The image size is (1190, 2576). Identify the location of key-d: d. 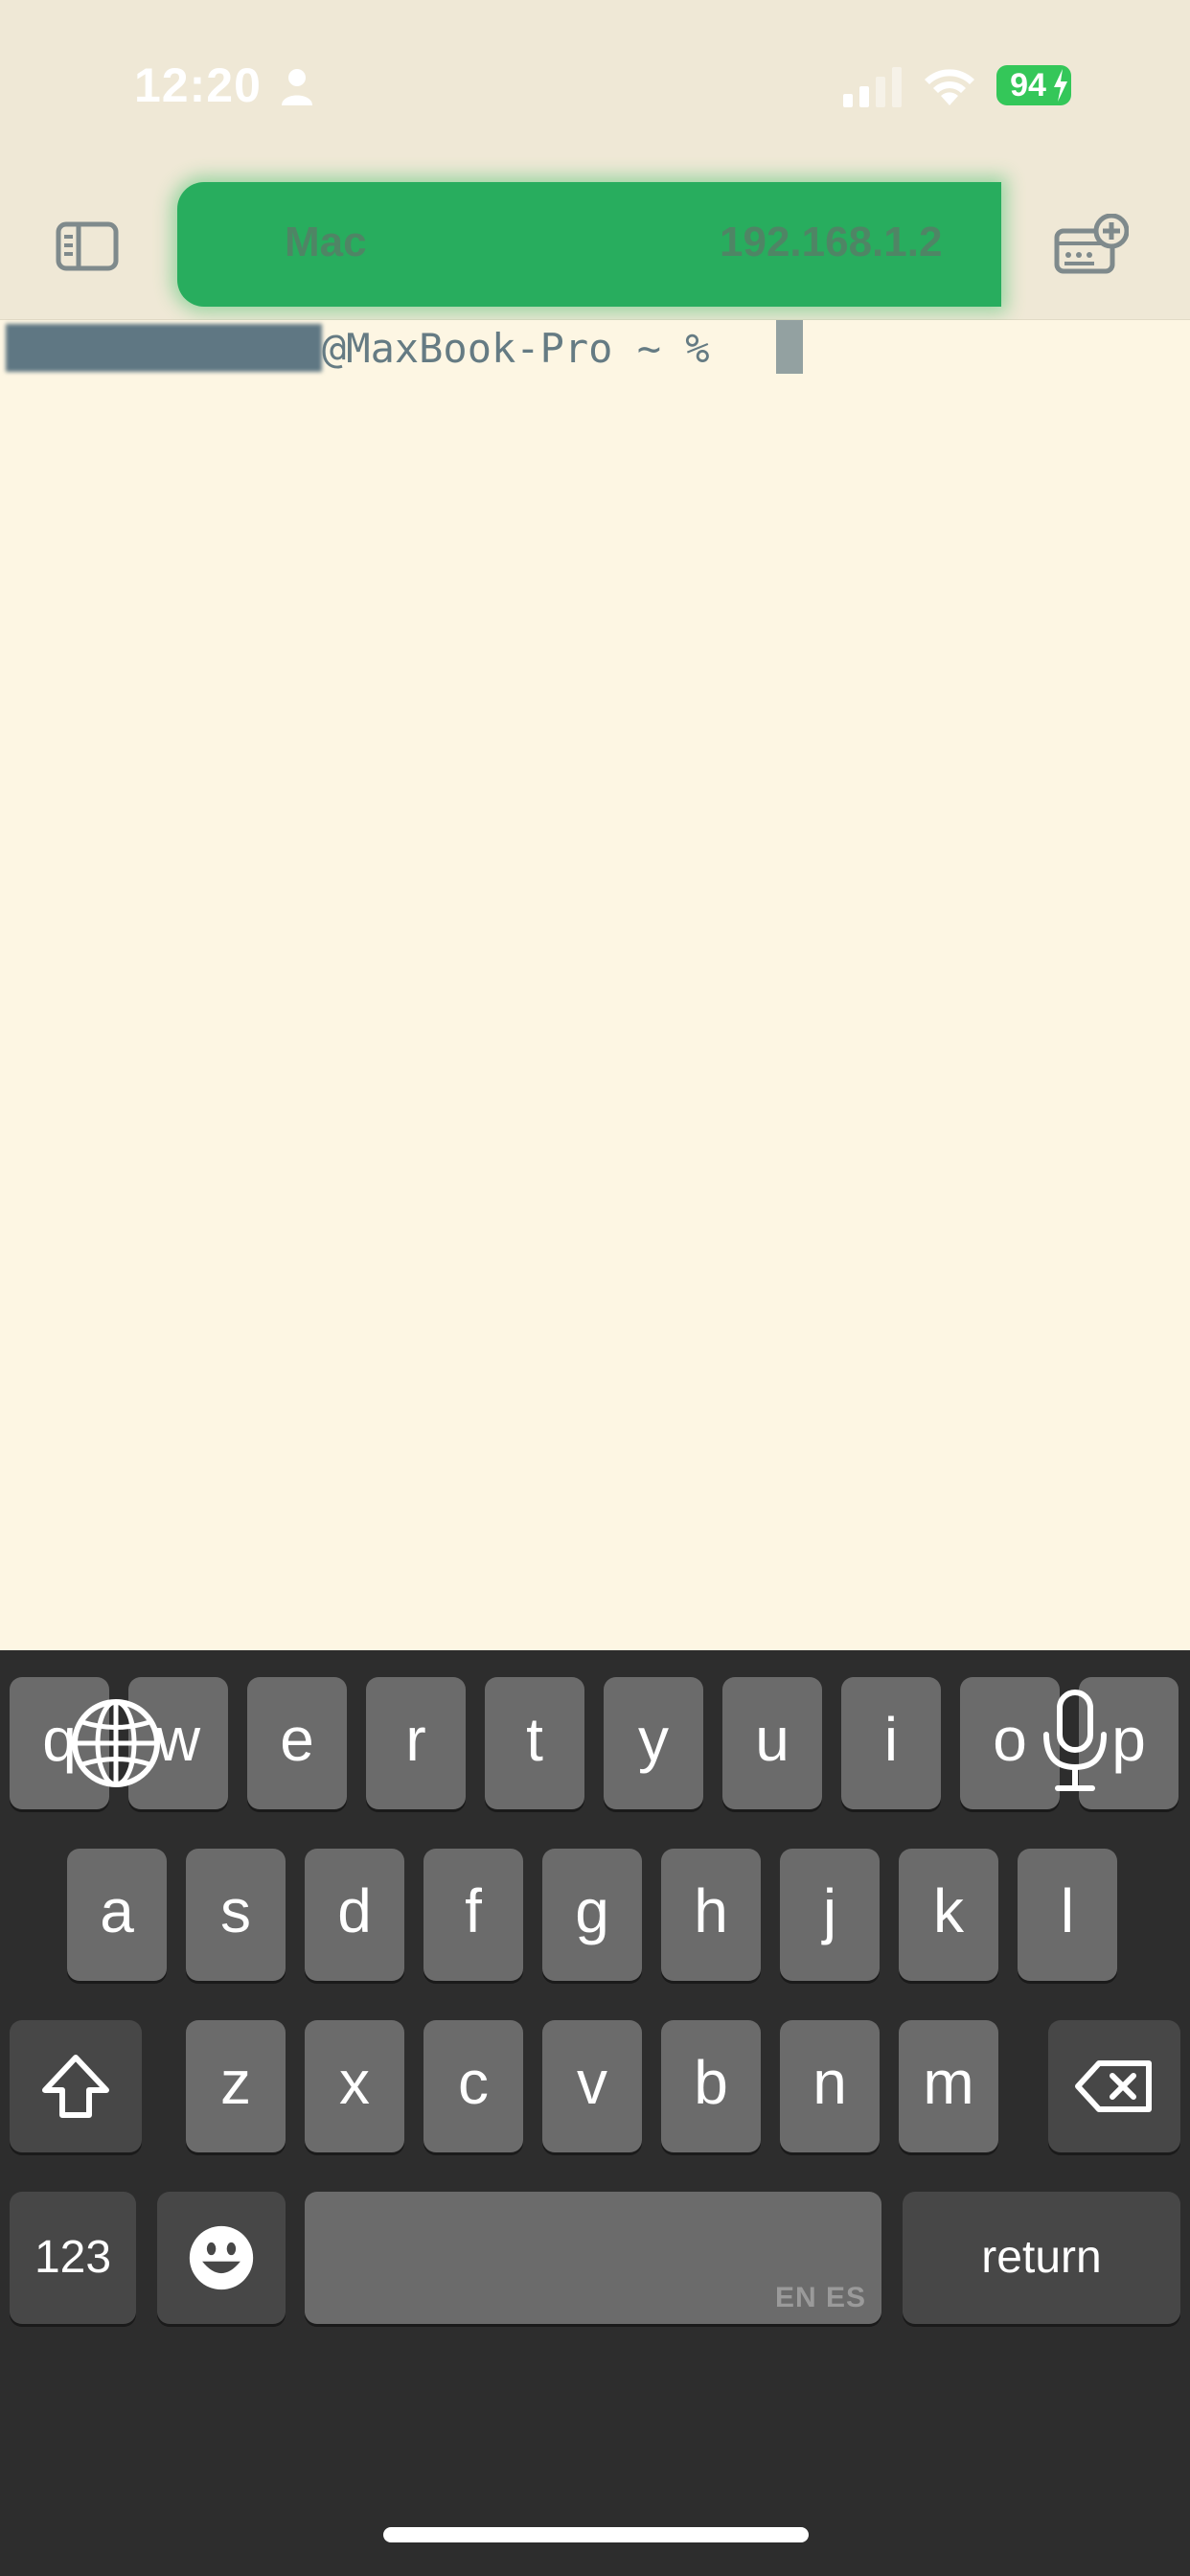
(355, 1915).